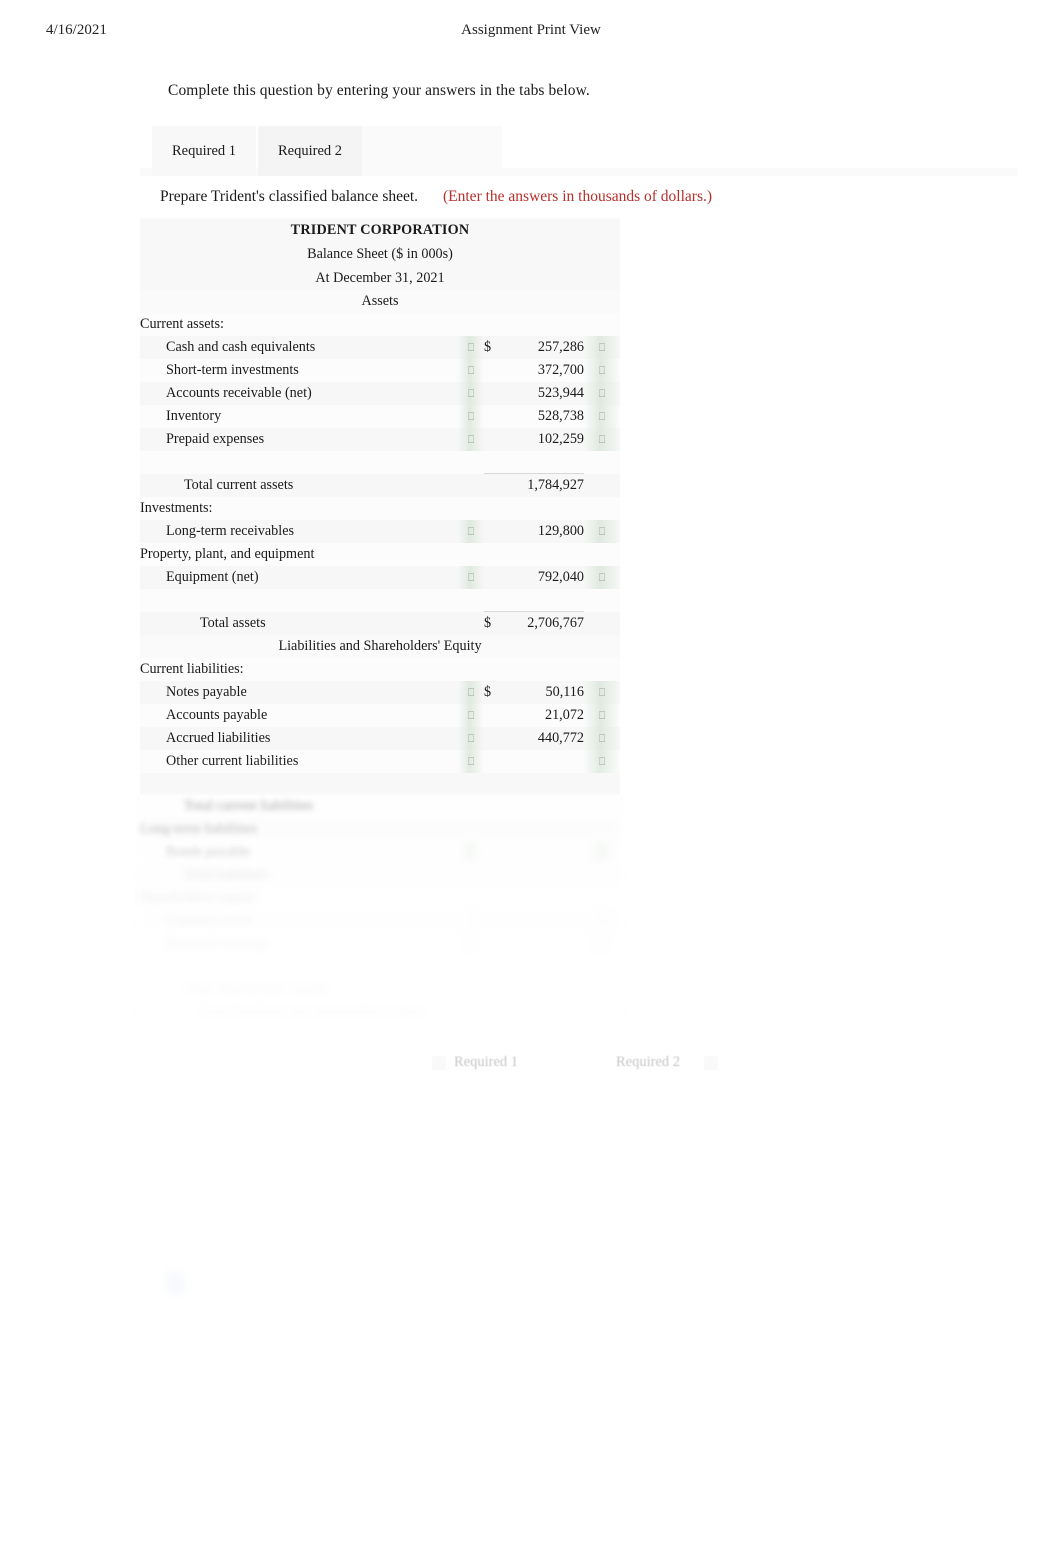  I want to click on chevron-right-icon, so click(711, 1063).